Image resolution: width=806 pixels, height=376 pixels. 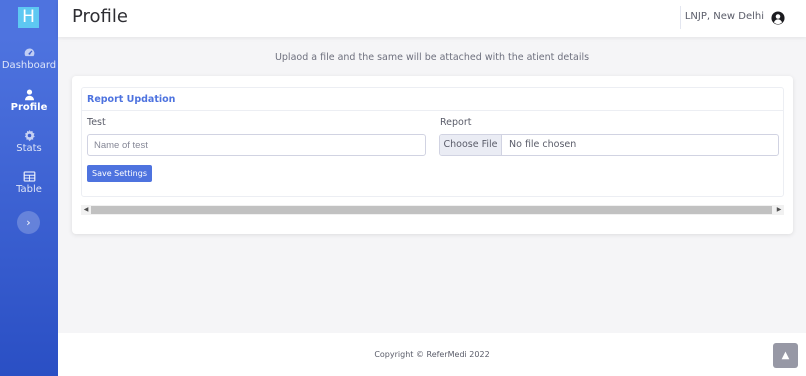 I want to click on topbar: Profile LNJP, New Delhi, so click(x=432, y=18).